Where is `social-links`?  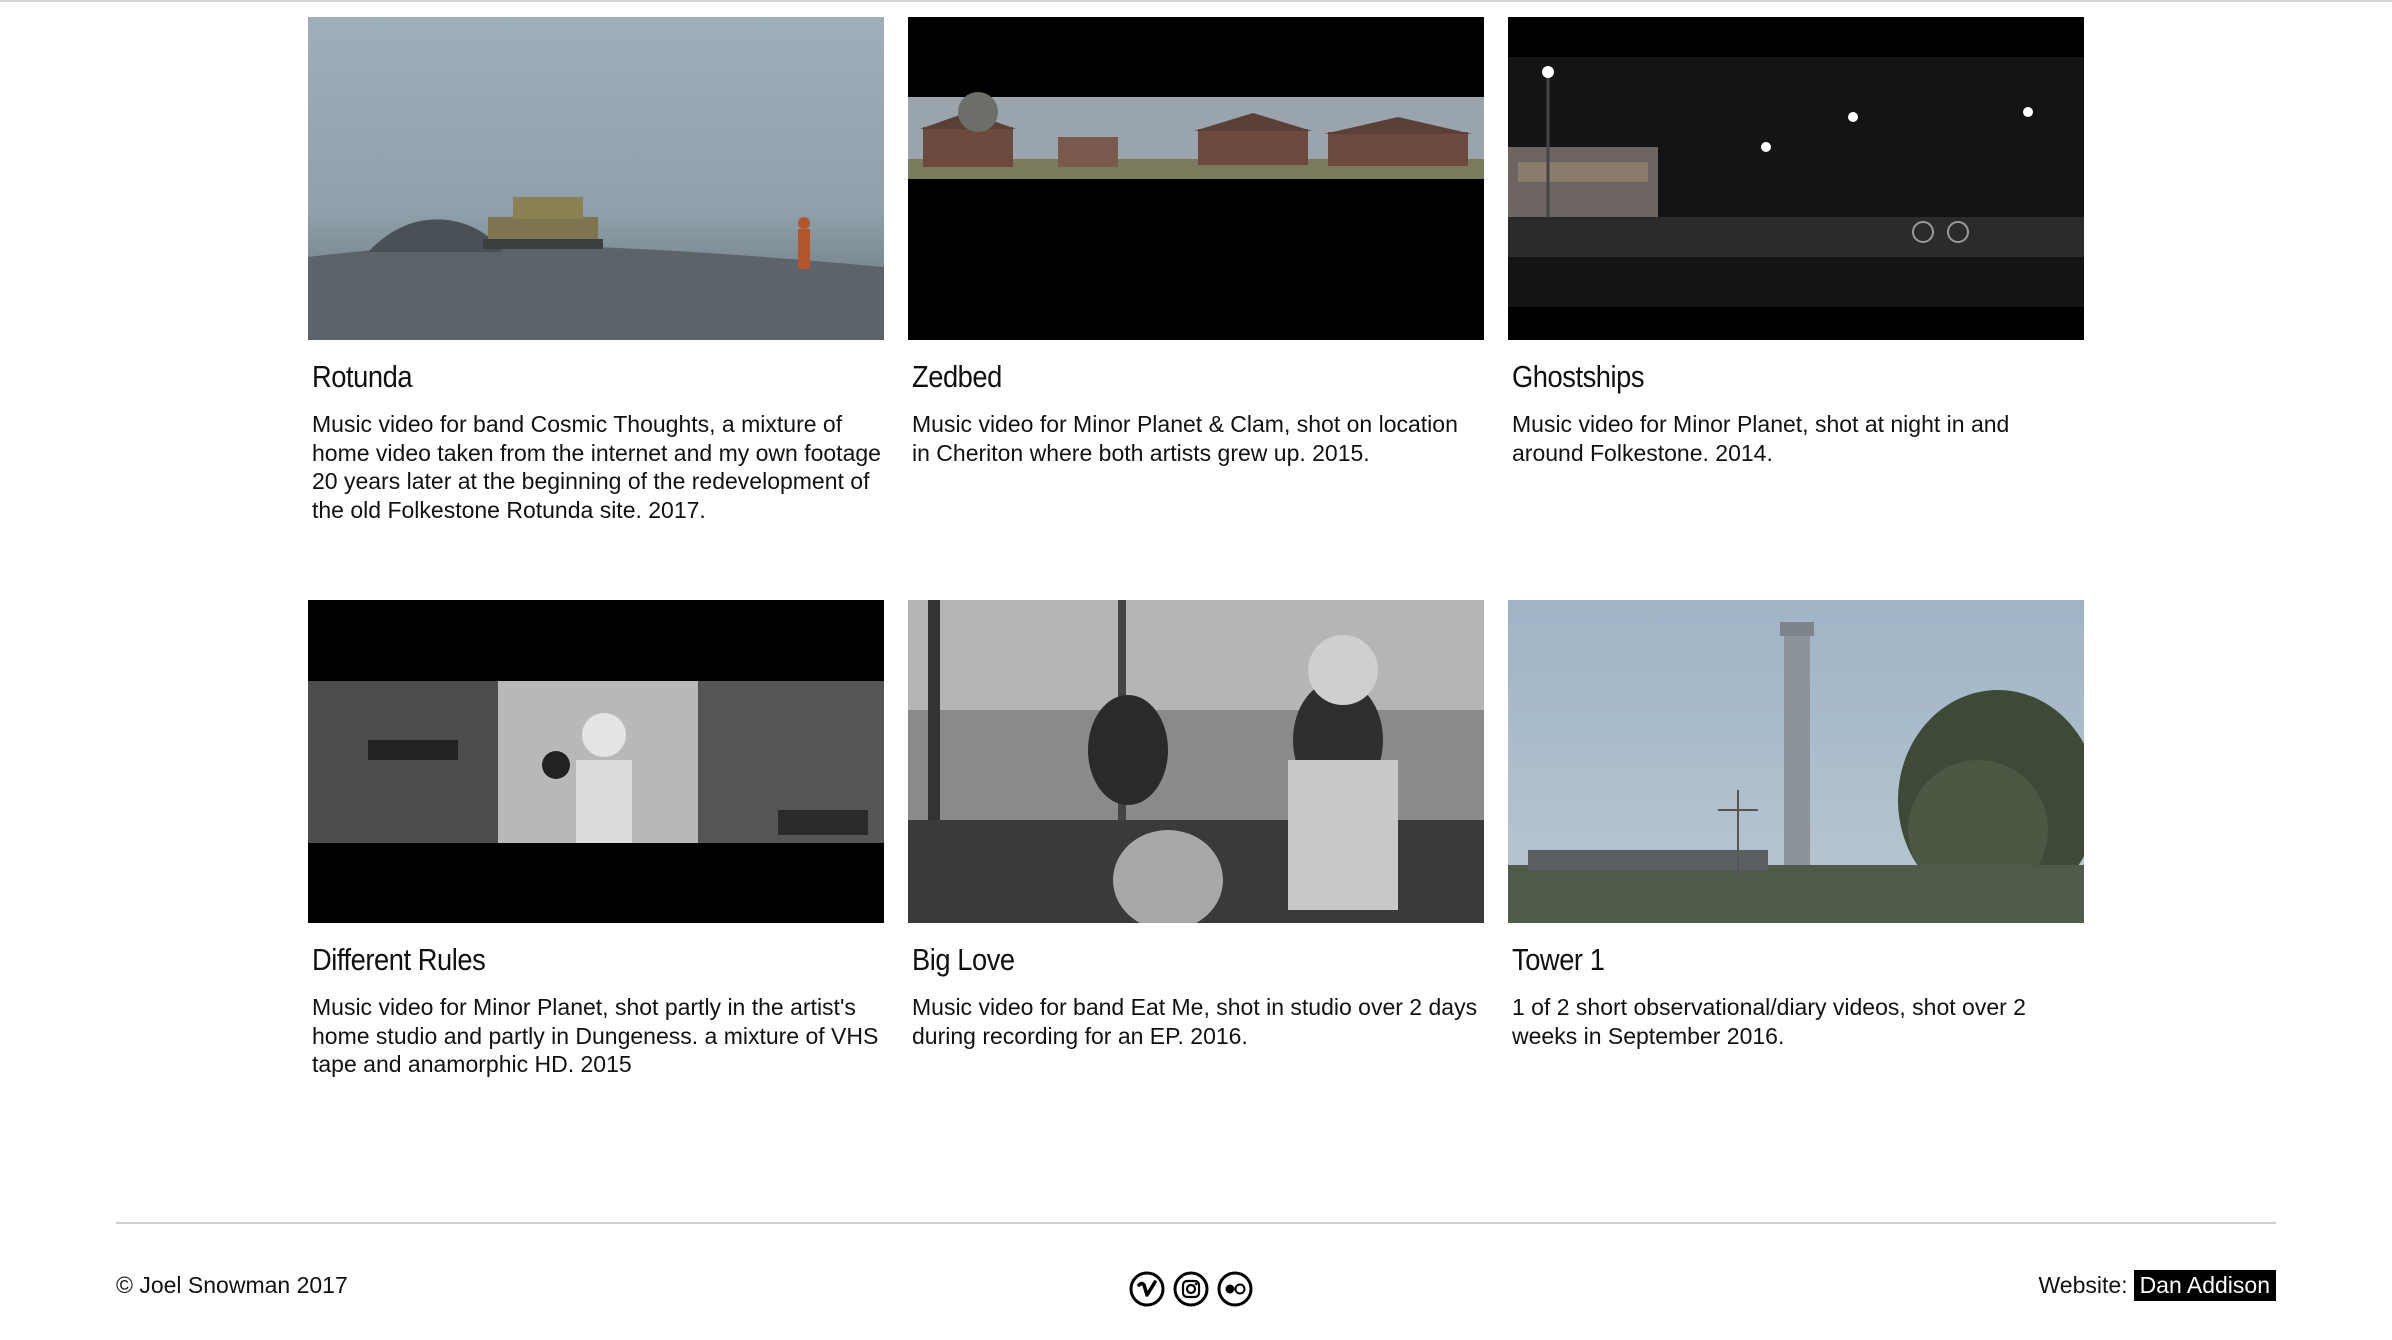 social-links is located at coordinates (1191, 1289).